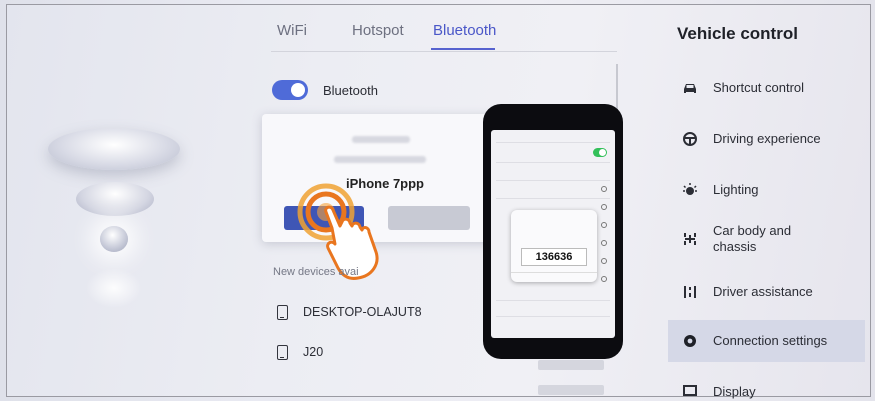 This screenshot has height=401, width=875. I want to click on headlight-illustration, so click(115, 220).